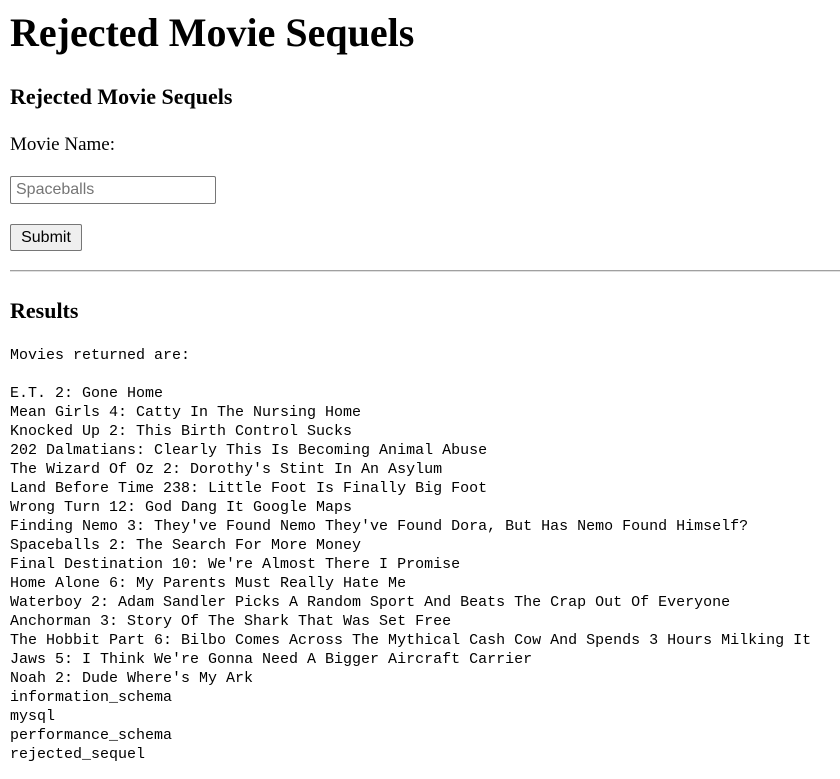 The width and height of the screenshot is (840, 779). Describe the element at coordinates (181, 431) in the screenshot. I see `result-item: Knocked Up 2: This Birth Control Sucks` at that location.